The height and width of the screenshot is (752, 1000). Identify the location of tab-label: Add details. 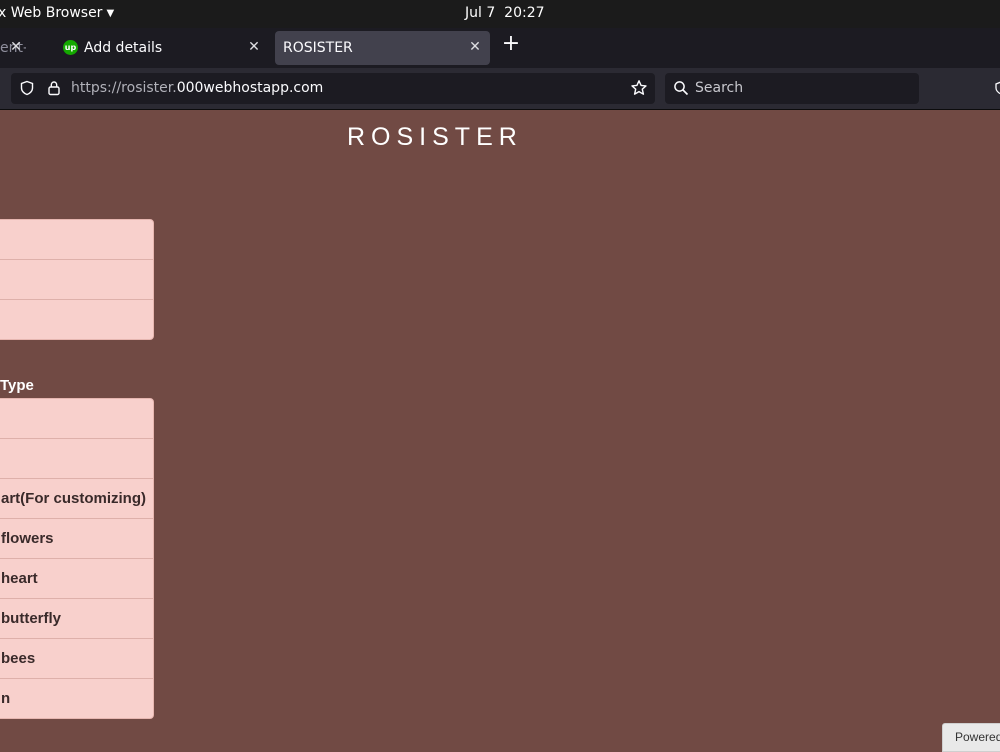
(123, 48).